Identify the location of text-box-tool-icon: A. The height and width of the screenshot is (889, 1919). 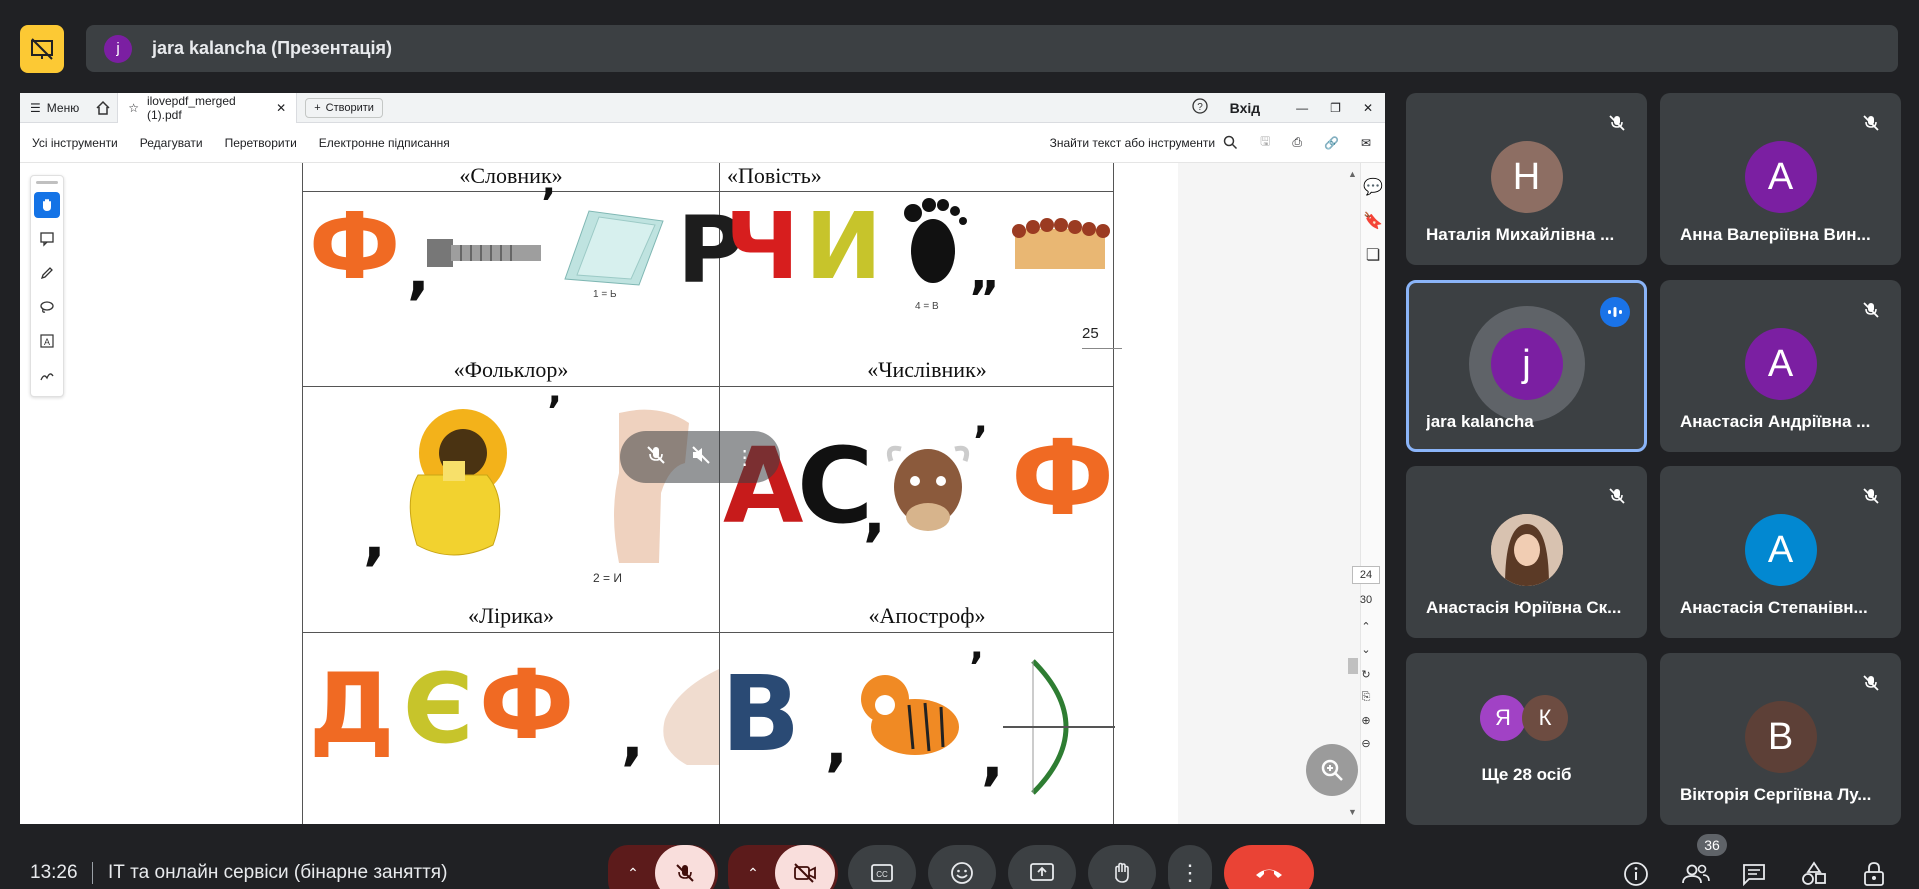
(47, 341).